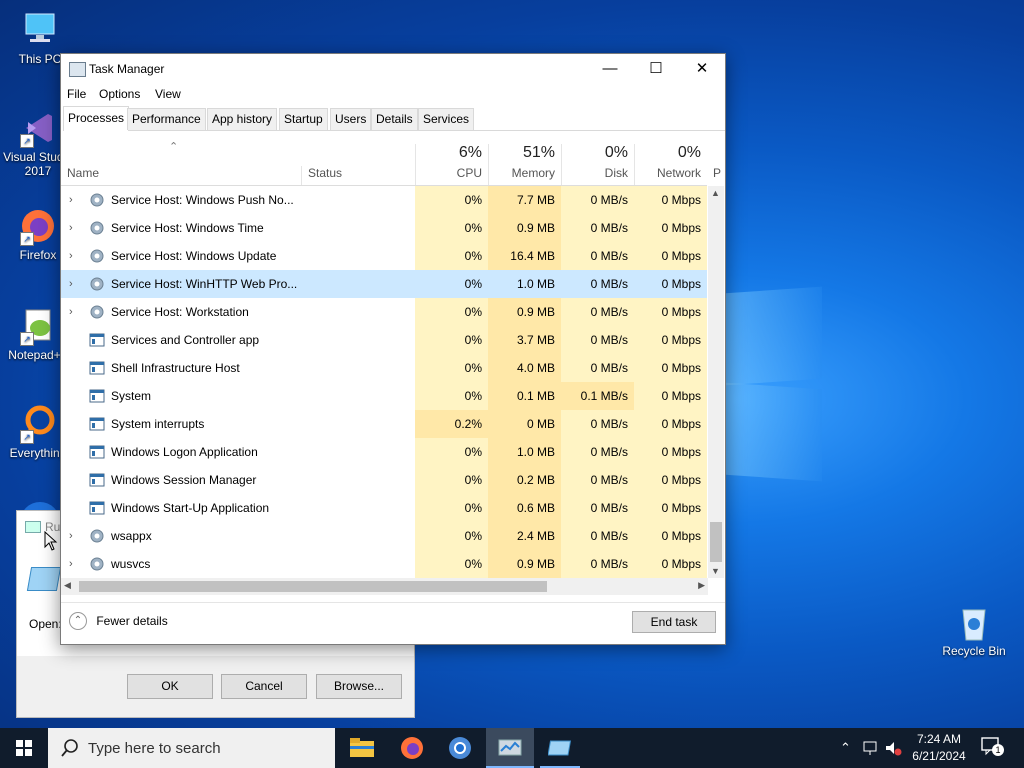 The width and height of the screenshot is (1024, 768). I want to click on table-row: System 0% 0.1 MB 0.1 MB/s 0 Mbps, so click(384, 396).